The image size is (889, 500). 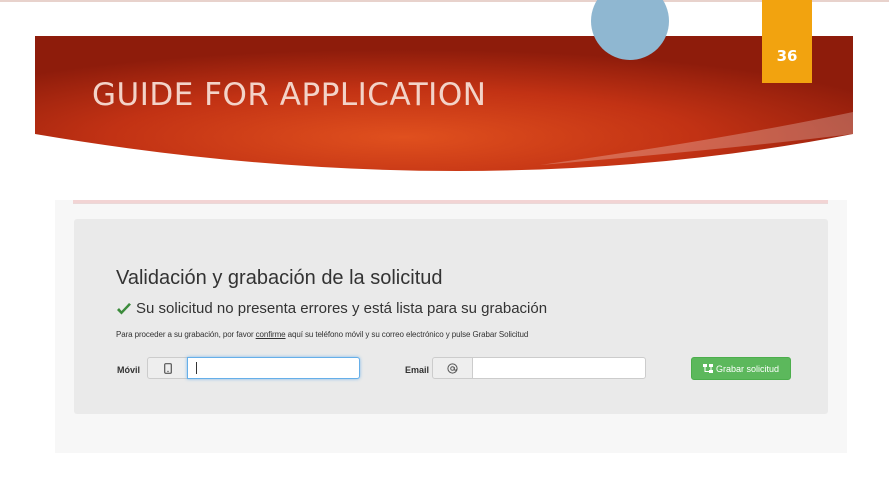 I want to click on email-addon, so click(x=452, y=368).